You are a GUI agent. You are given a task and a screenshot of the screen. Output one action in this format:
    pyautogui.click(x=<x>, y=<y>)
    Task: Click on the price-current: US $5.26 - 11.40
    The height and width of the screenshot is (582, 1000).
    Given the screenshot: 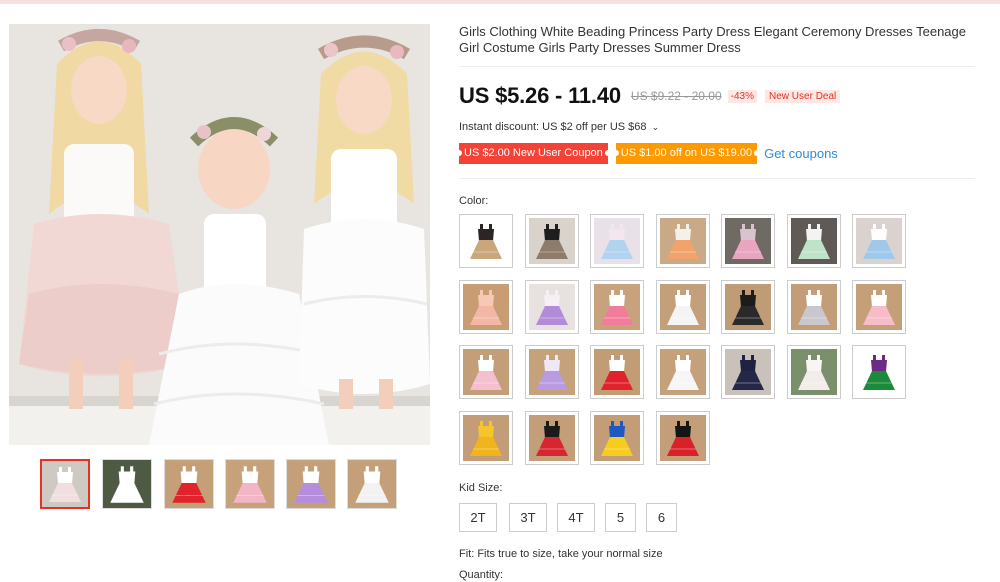 What is the action you would take?
    pyautogui.click(x=540, y=95)
    